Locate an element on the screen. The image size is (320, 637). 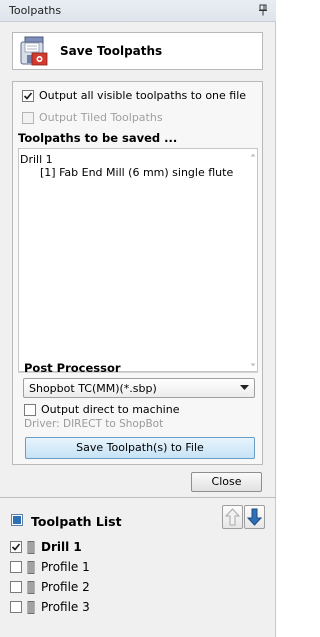
driver-text: Driver: DIRECT to ShopBot is located at coordinates (94, 424).